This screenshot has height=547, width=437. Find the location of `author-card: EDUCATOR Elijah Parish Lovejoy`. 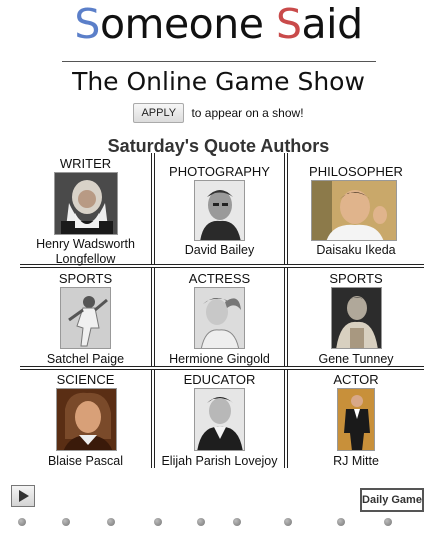

author-card: EDUCATOR Elijah Parish Lovejoy is located at coordinates (219, 419).